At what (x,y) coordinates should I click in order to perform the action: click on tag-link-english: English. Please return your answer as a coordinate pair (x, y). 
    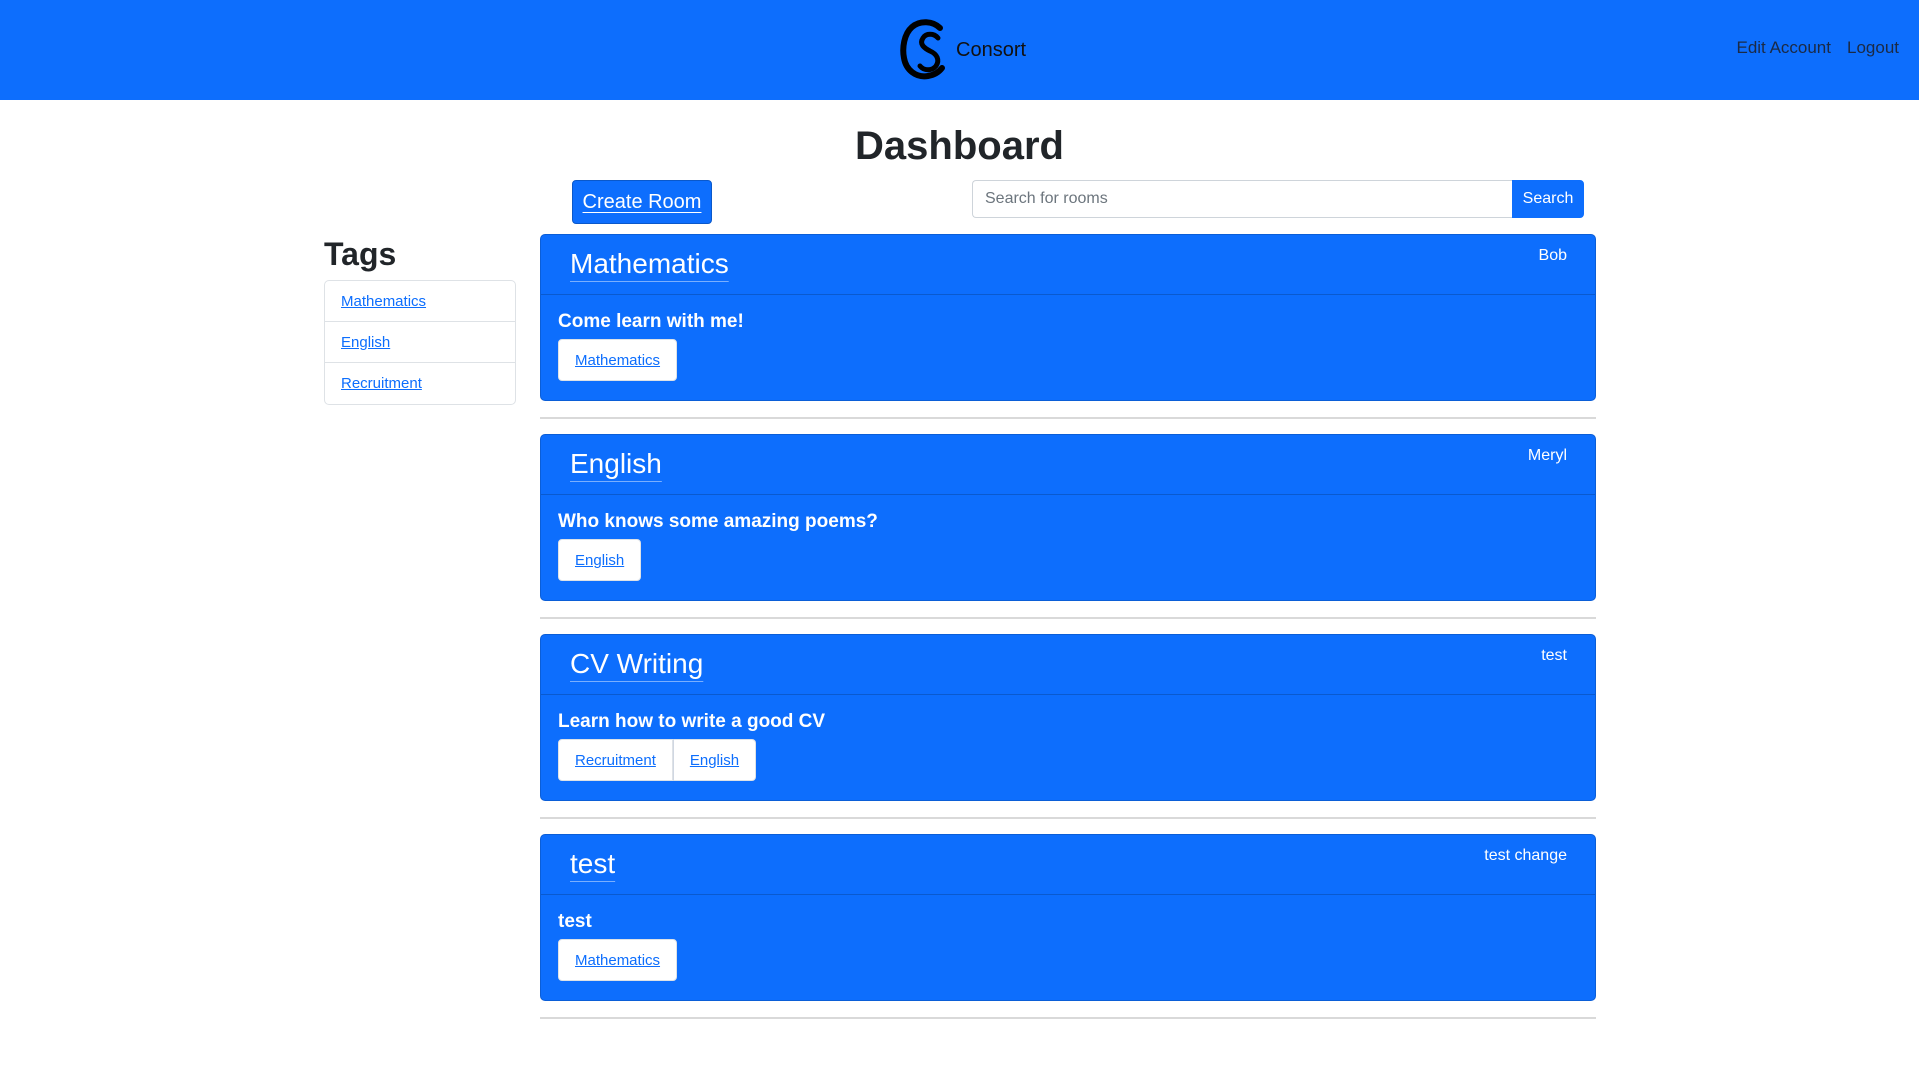
    Looking at the image, I should click on (365, 342).